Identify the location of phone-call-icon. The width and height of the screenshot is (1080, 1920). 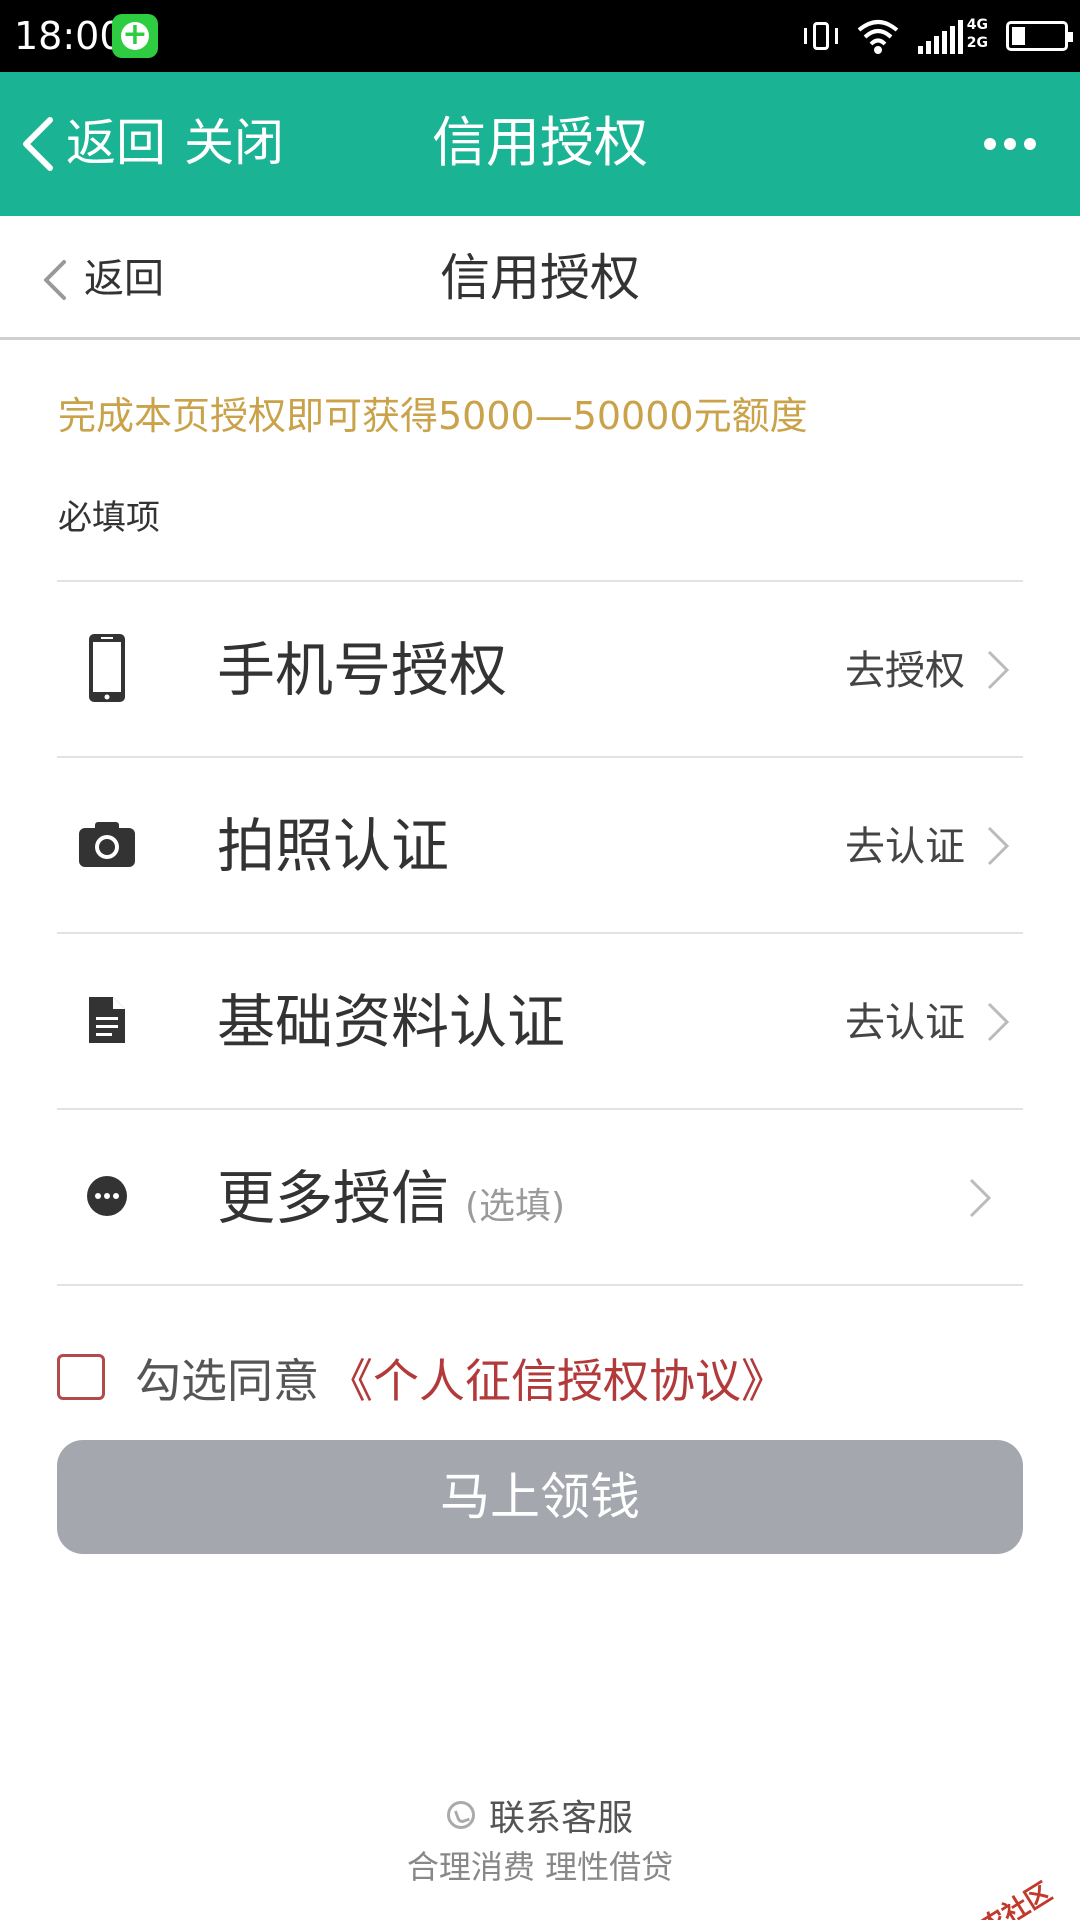
(460, 1815).